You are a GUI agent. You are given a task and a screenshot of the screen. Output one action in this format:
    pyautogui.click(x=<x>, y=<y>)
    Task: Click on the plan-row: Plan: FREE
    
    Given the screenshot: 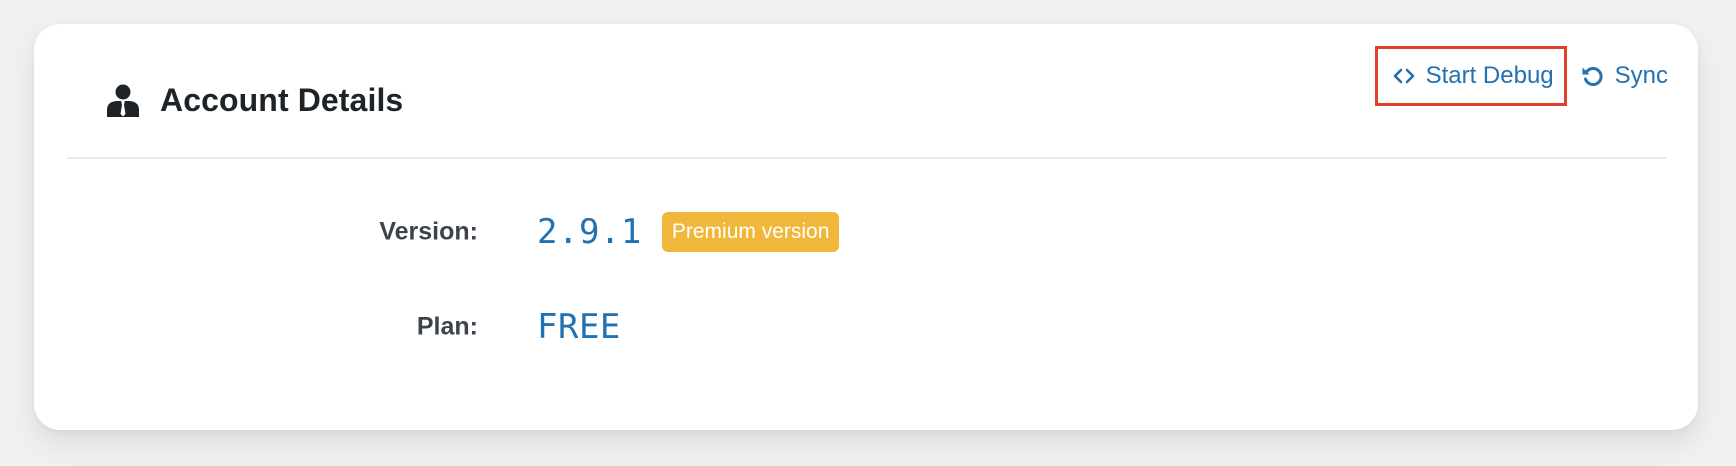 What is the action you would take?
    pyautogui.click(x=866, y=327)
    